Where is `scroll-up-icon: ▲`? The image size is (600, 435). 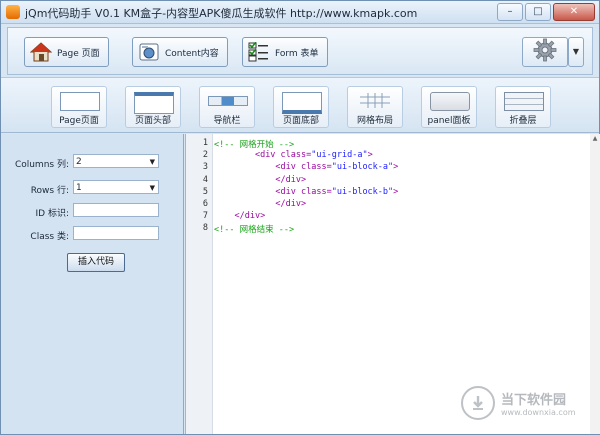 scroll-up-icon: ▲ is located at coordinates (595, 139).